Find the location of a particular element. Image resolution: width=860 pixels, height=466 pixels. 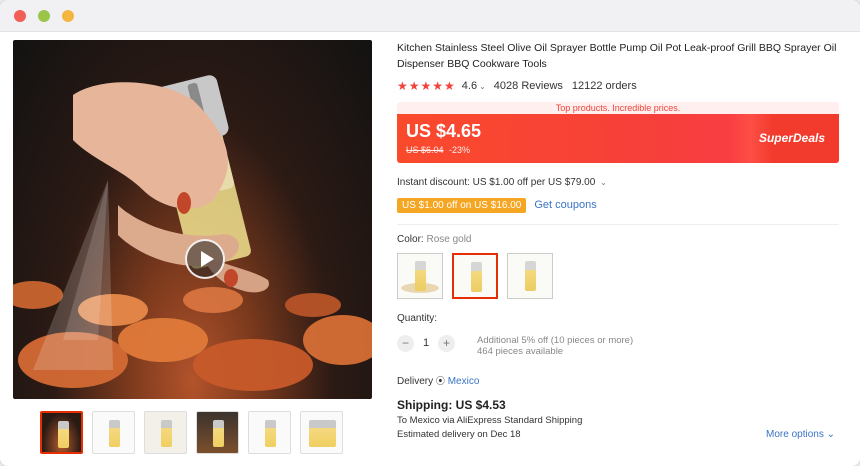

delivery-country-link: Mexico is located at coordinates (464, 381).